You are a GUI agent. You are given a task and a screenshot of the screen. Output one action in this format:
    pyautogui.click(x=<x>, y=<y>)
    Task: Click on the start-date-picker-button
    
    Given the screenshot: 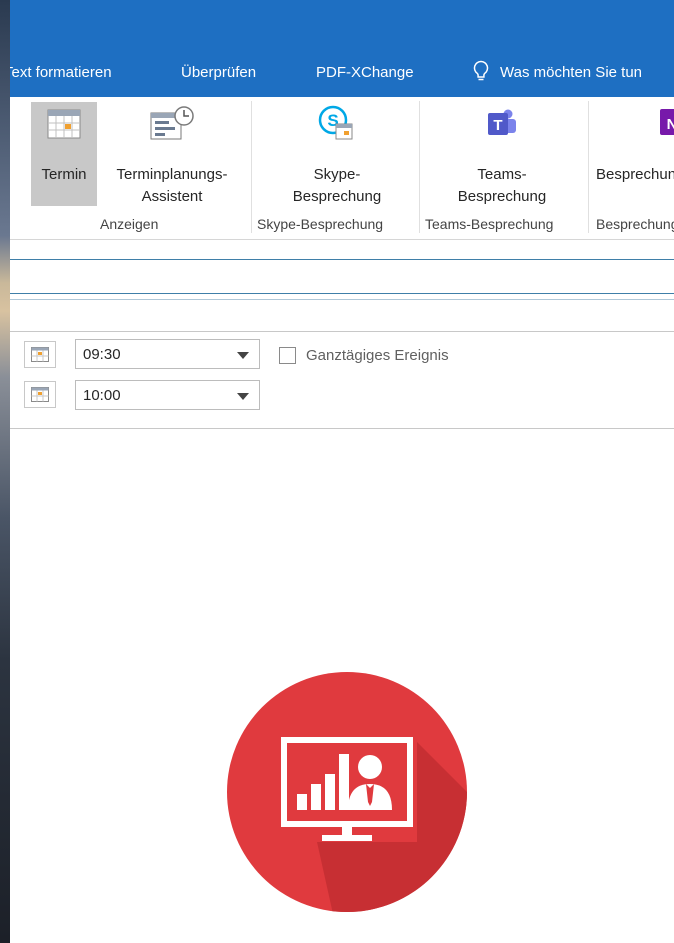 What is the action you would take?
    pyautogui.click(x=40, y=354)
    